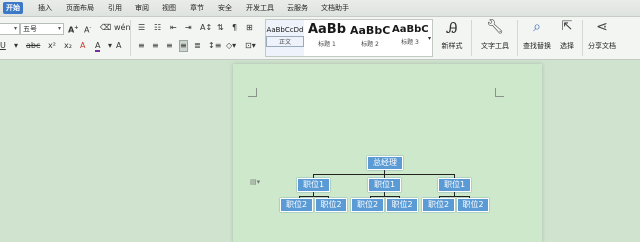 This screenshot has width=640, height=242. What do you see at coordinates (16, 46) in the screenshot?
I see `underline-dropdown-icon: ▾` at bounding box center [16, 46].